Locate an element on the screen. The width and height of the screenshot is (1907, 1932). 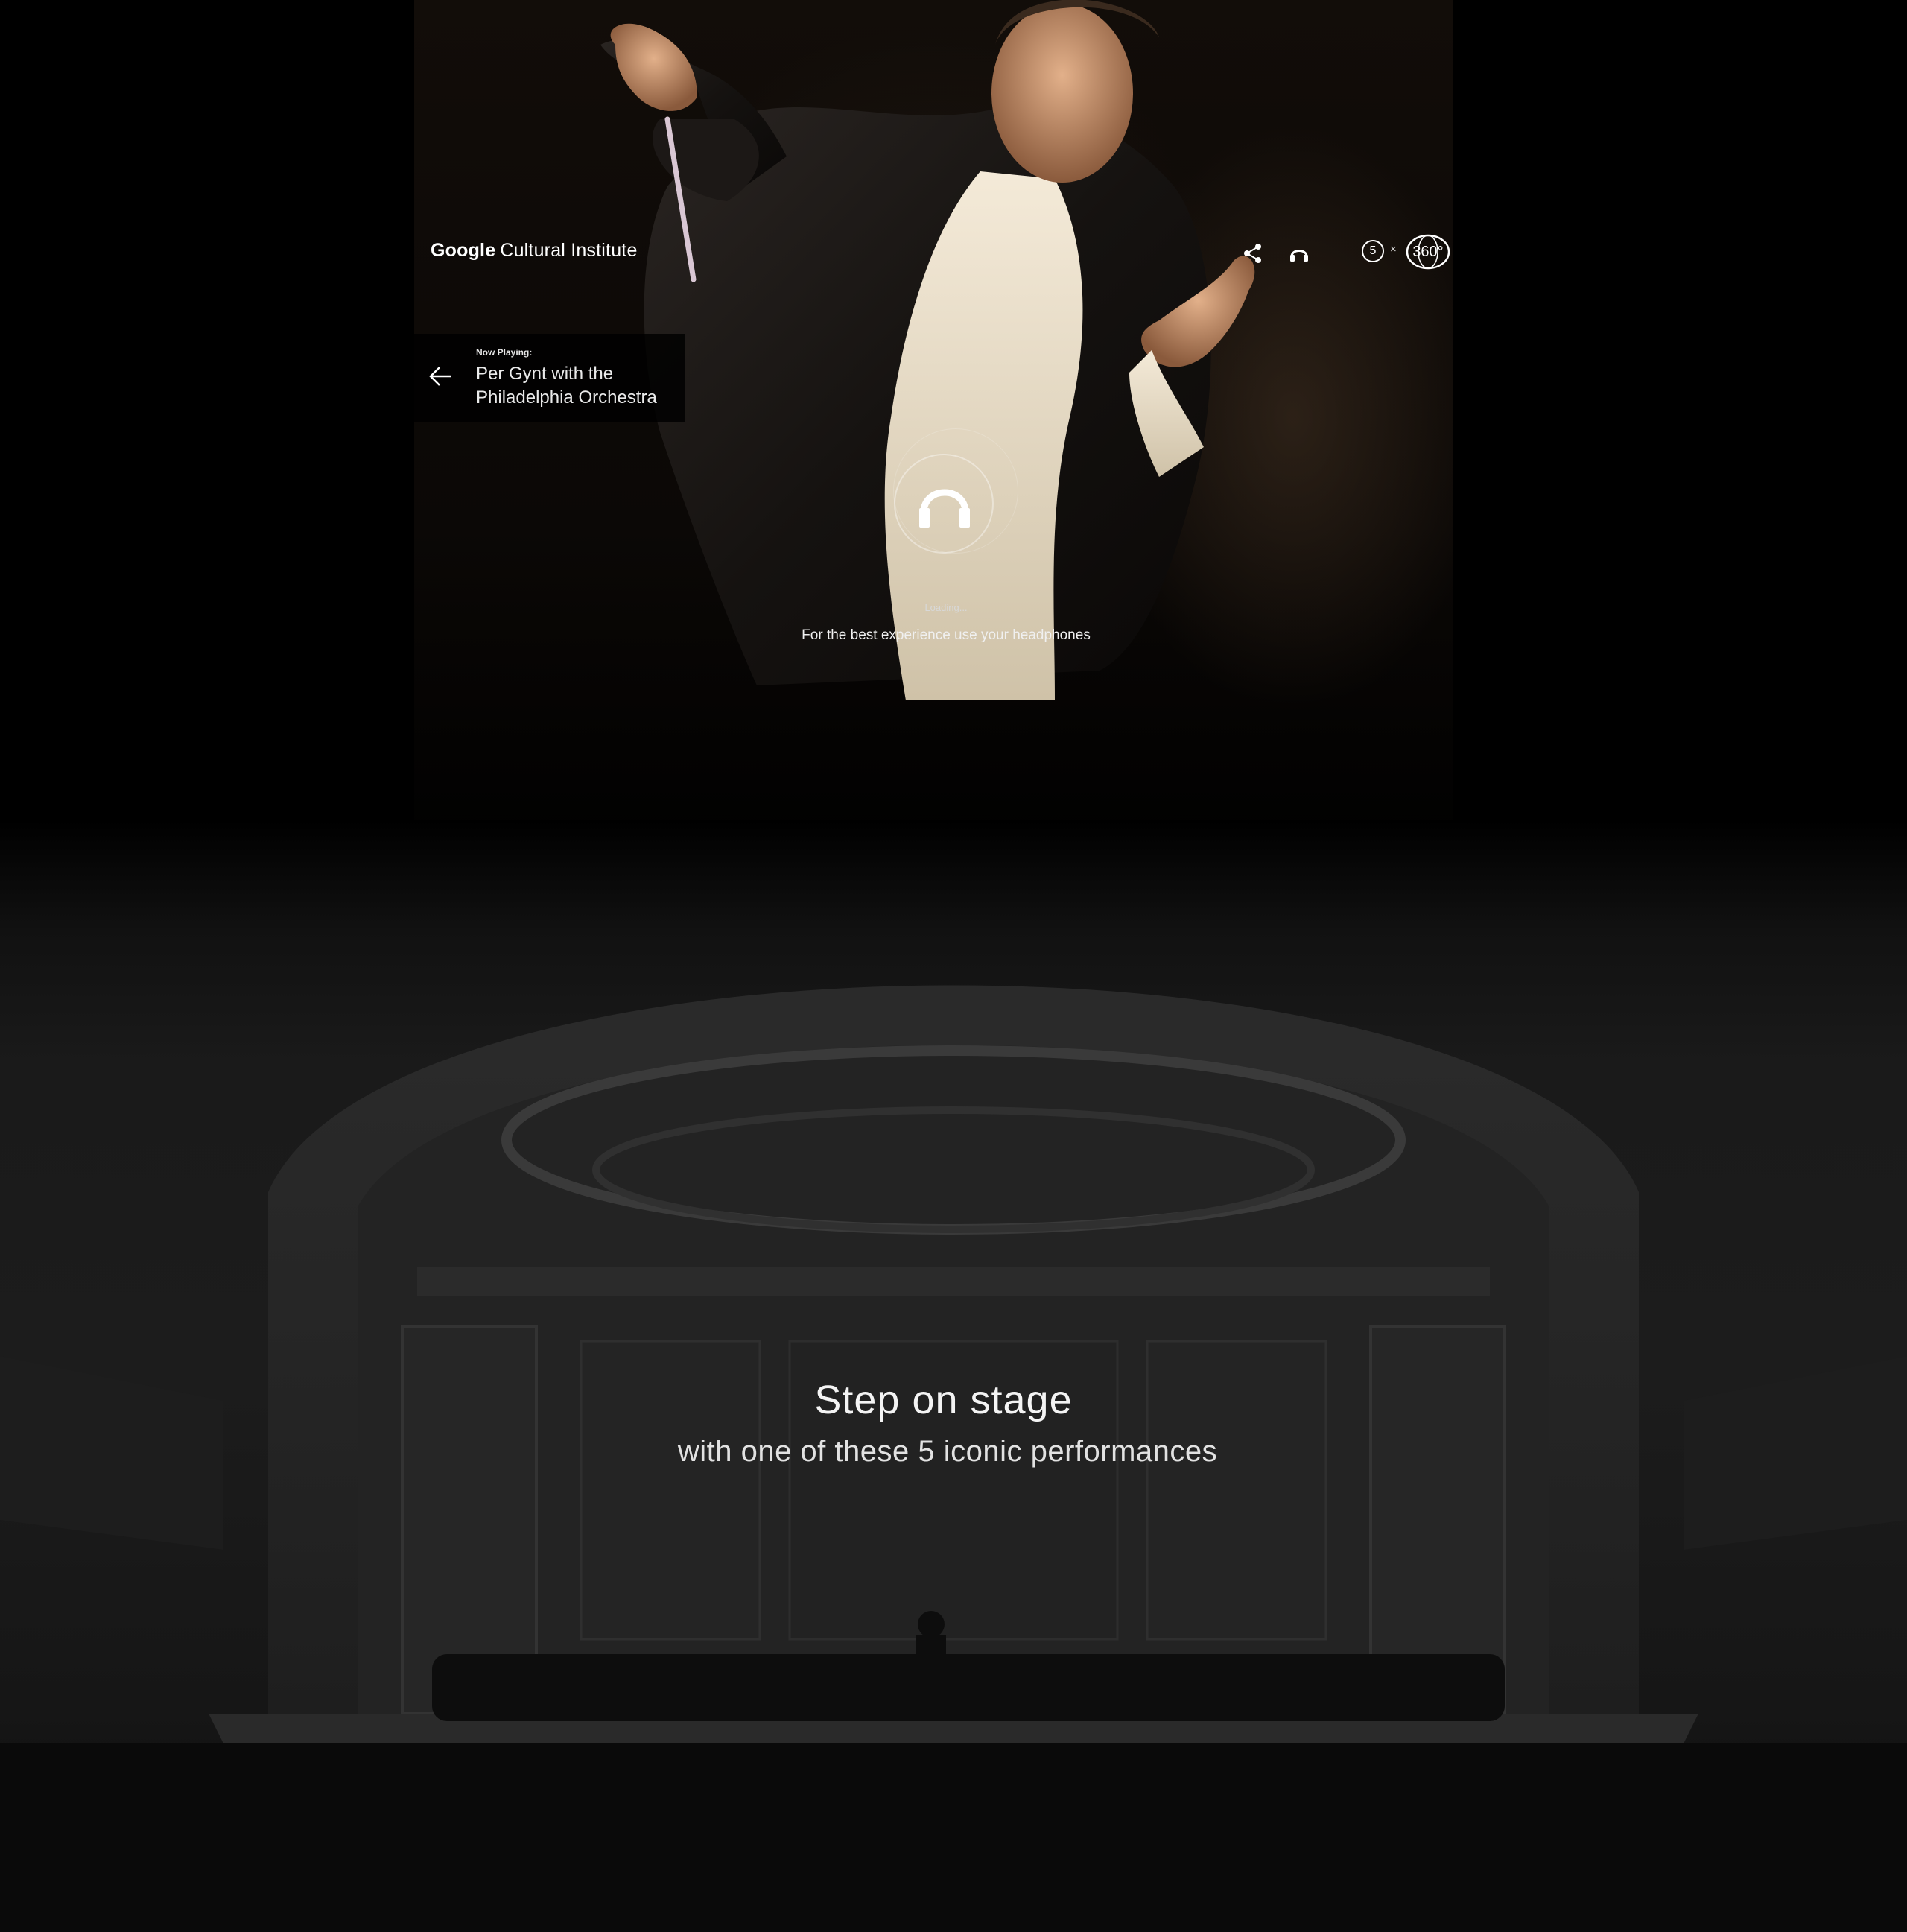
google-cultural-institute-logo: Google Cultural Institute is located at coordinates (534, 251).